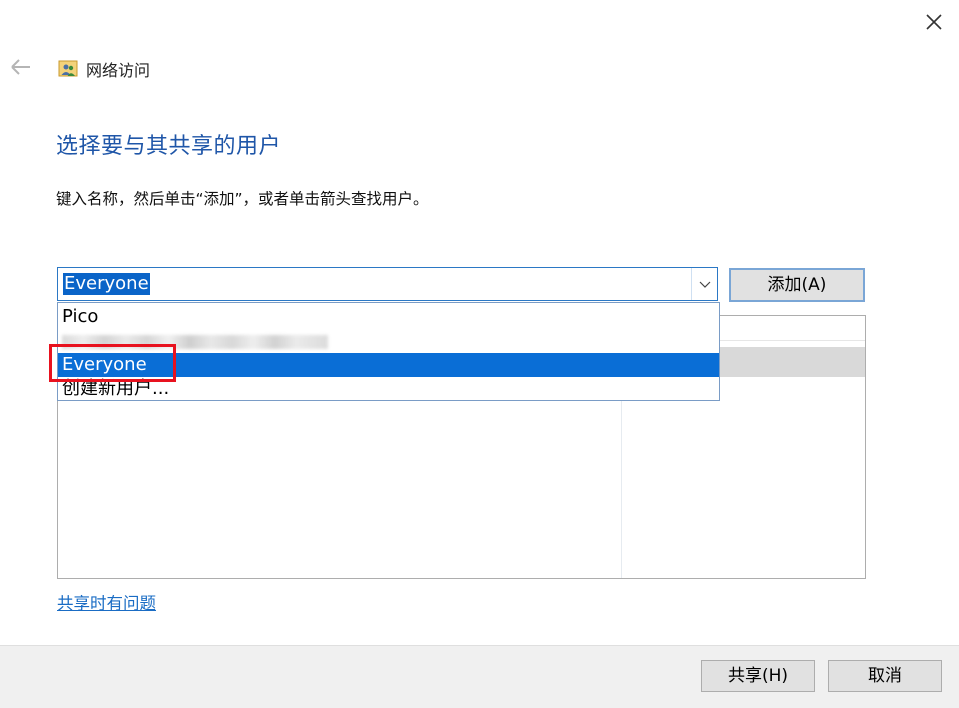 This screenshot has height=708, width=959. I want to click on user-name-combobox: Everyone, so click(387, 284).